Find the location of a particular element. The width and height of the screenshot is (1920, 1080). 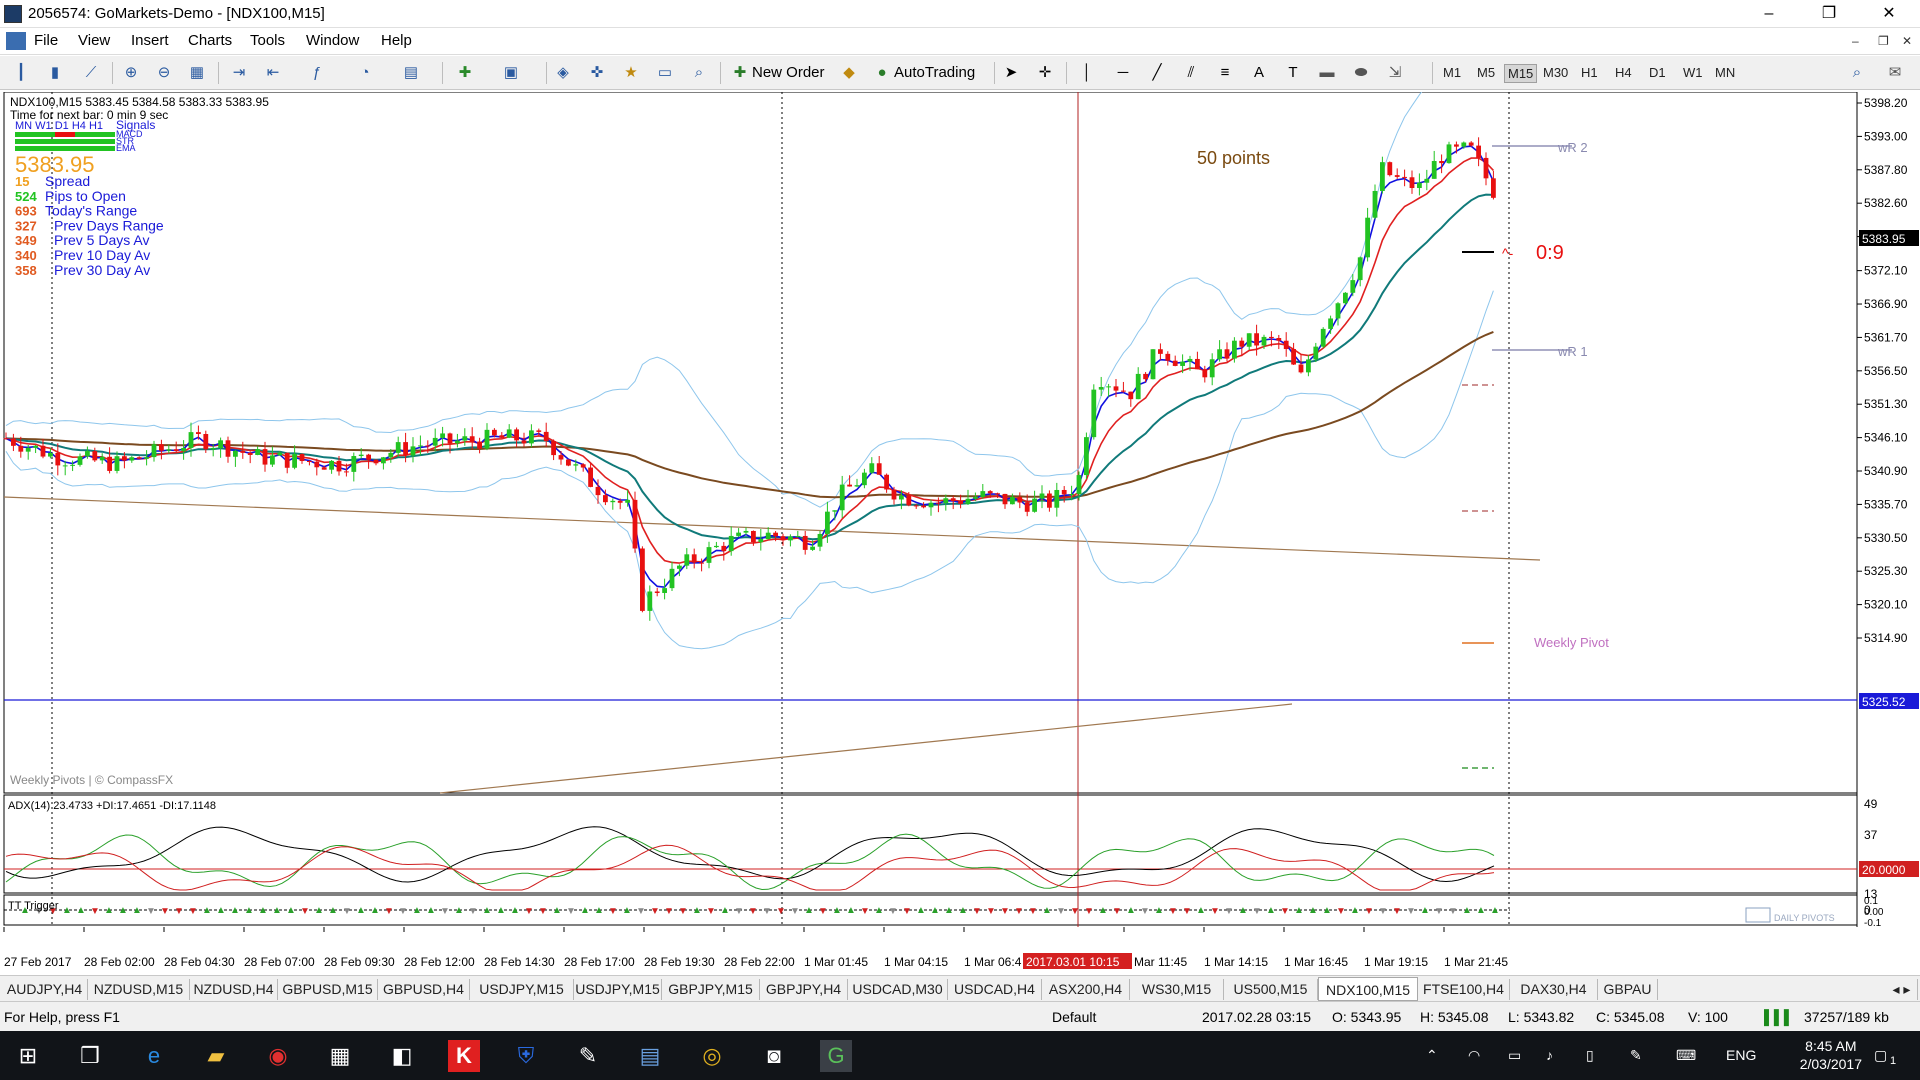

rectangle-icon: ▬ is located at coordinates (1327, 73).